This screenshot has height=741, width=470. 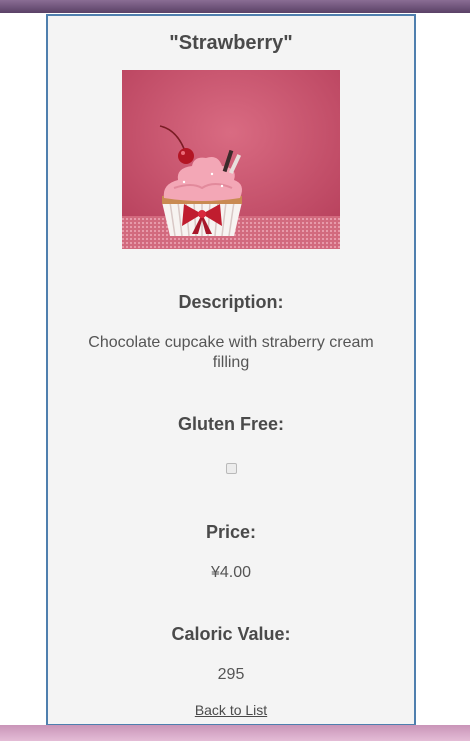 What do you see at coordinates (230, 424) in the screenshot?
I see `gluten-free-label: Gluten Free:` at bounding box center [230, 424].